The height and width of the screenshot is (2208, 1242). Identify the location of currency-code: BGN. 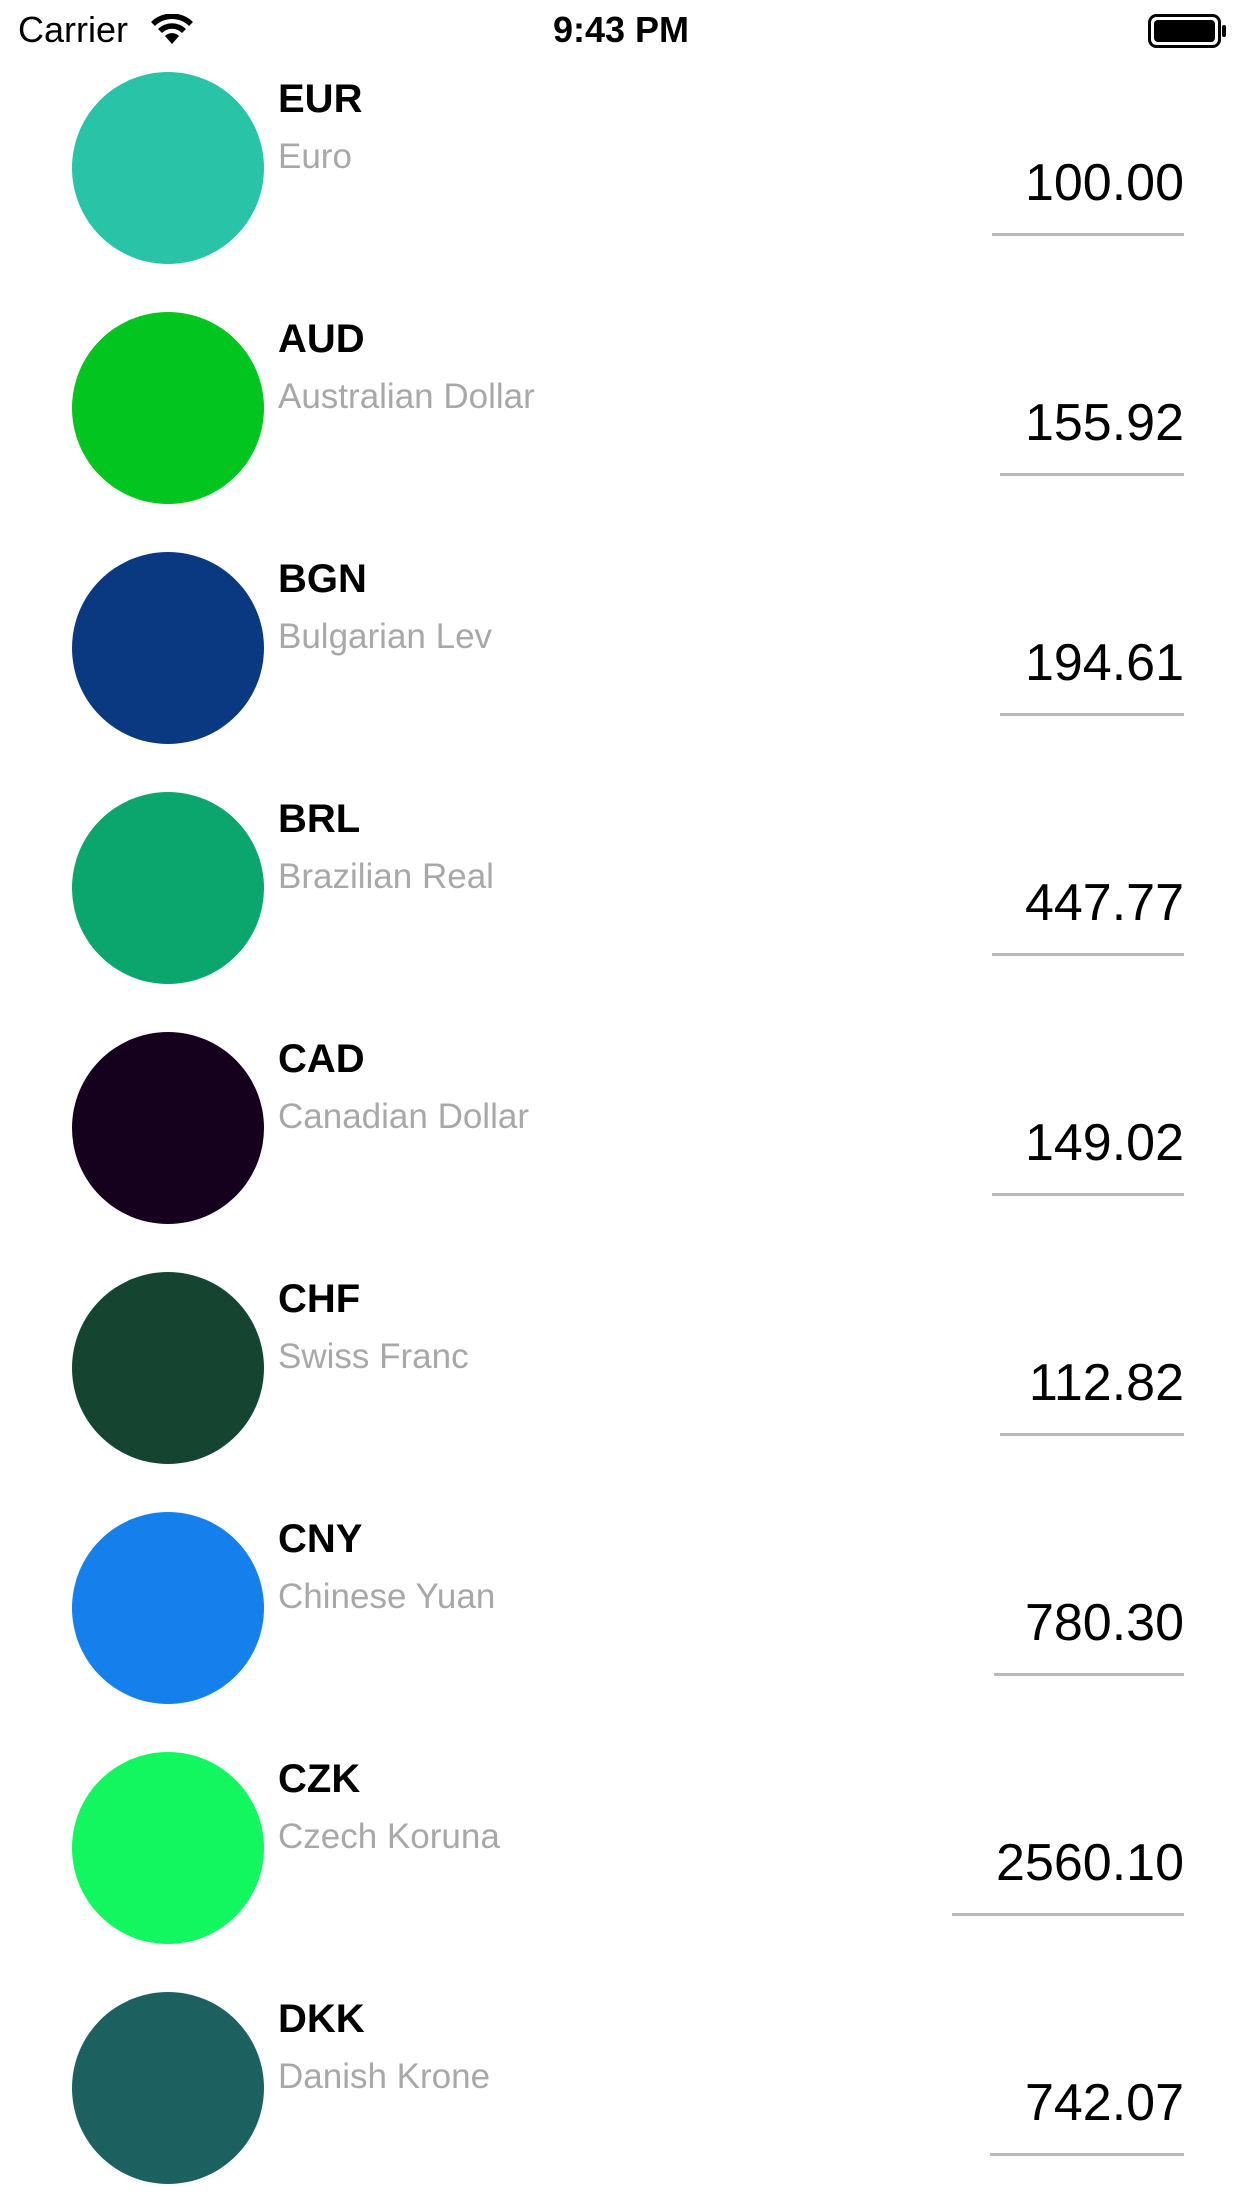
(322, 579).